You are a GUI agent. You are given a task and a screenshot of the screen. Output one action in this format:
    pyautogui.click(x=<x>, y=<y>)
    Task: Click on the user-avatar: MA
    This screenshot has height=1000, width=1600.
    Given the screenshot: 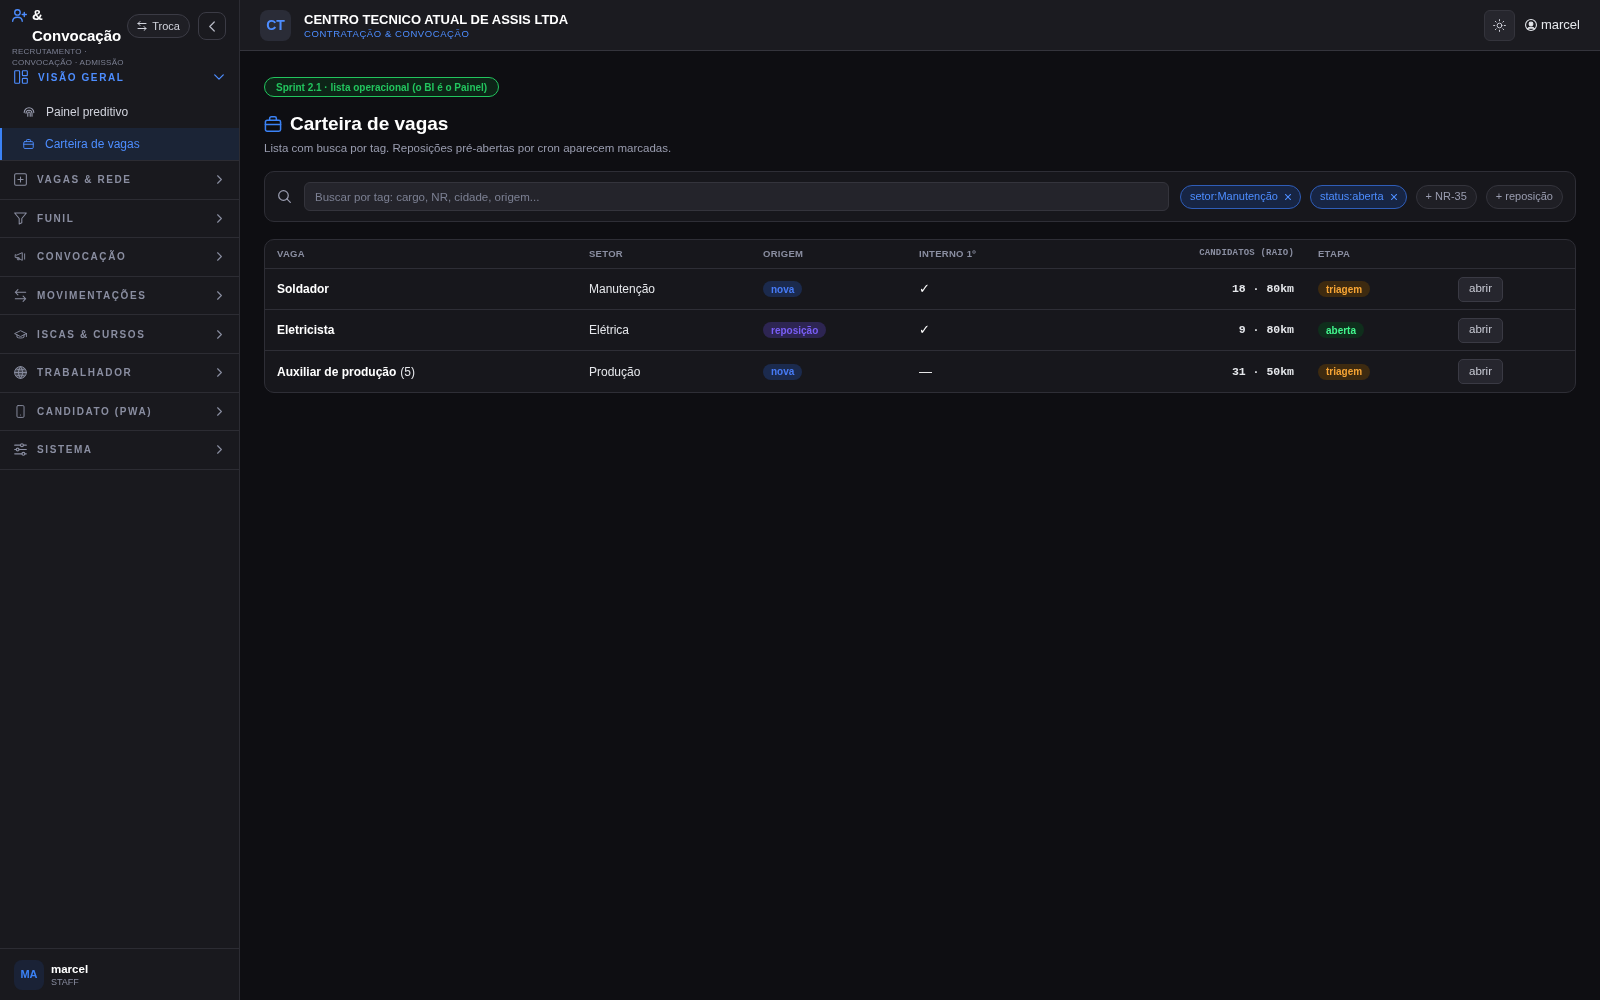 What is the action you would take?
    pyautogui.click(x=29, y=974)
    